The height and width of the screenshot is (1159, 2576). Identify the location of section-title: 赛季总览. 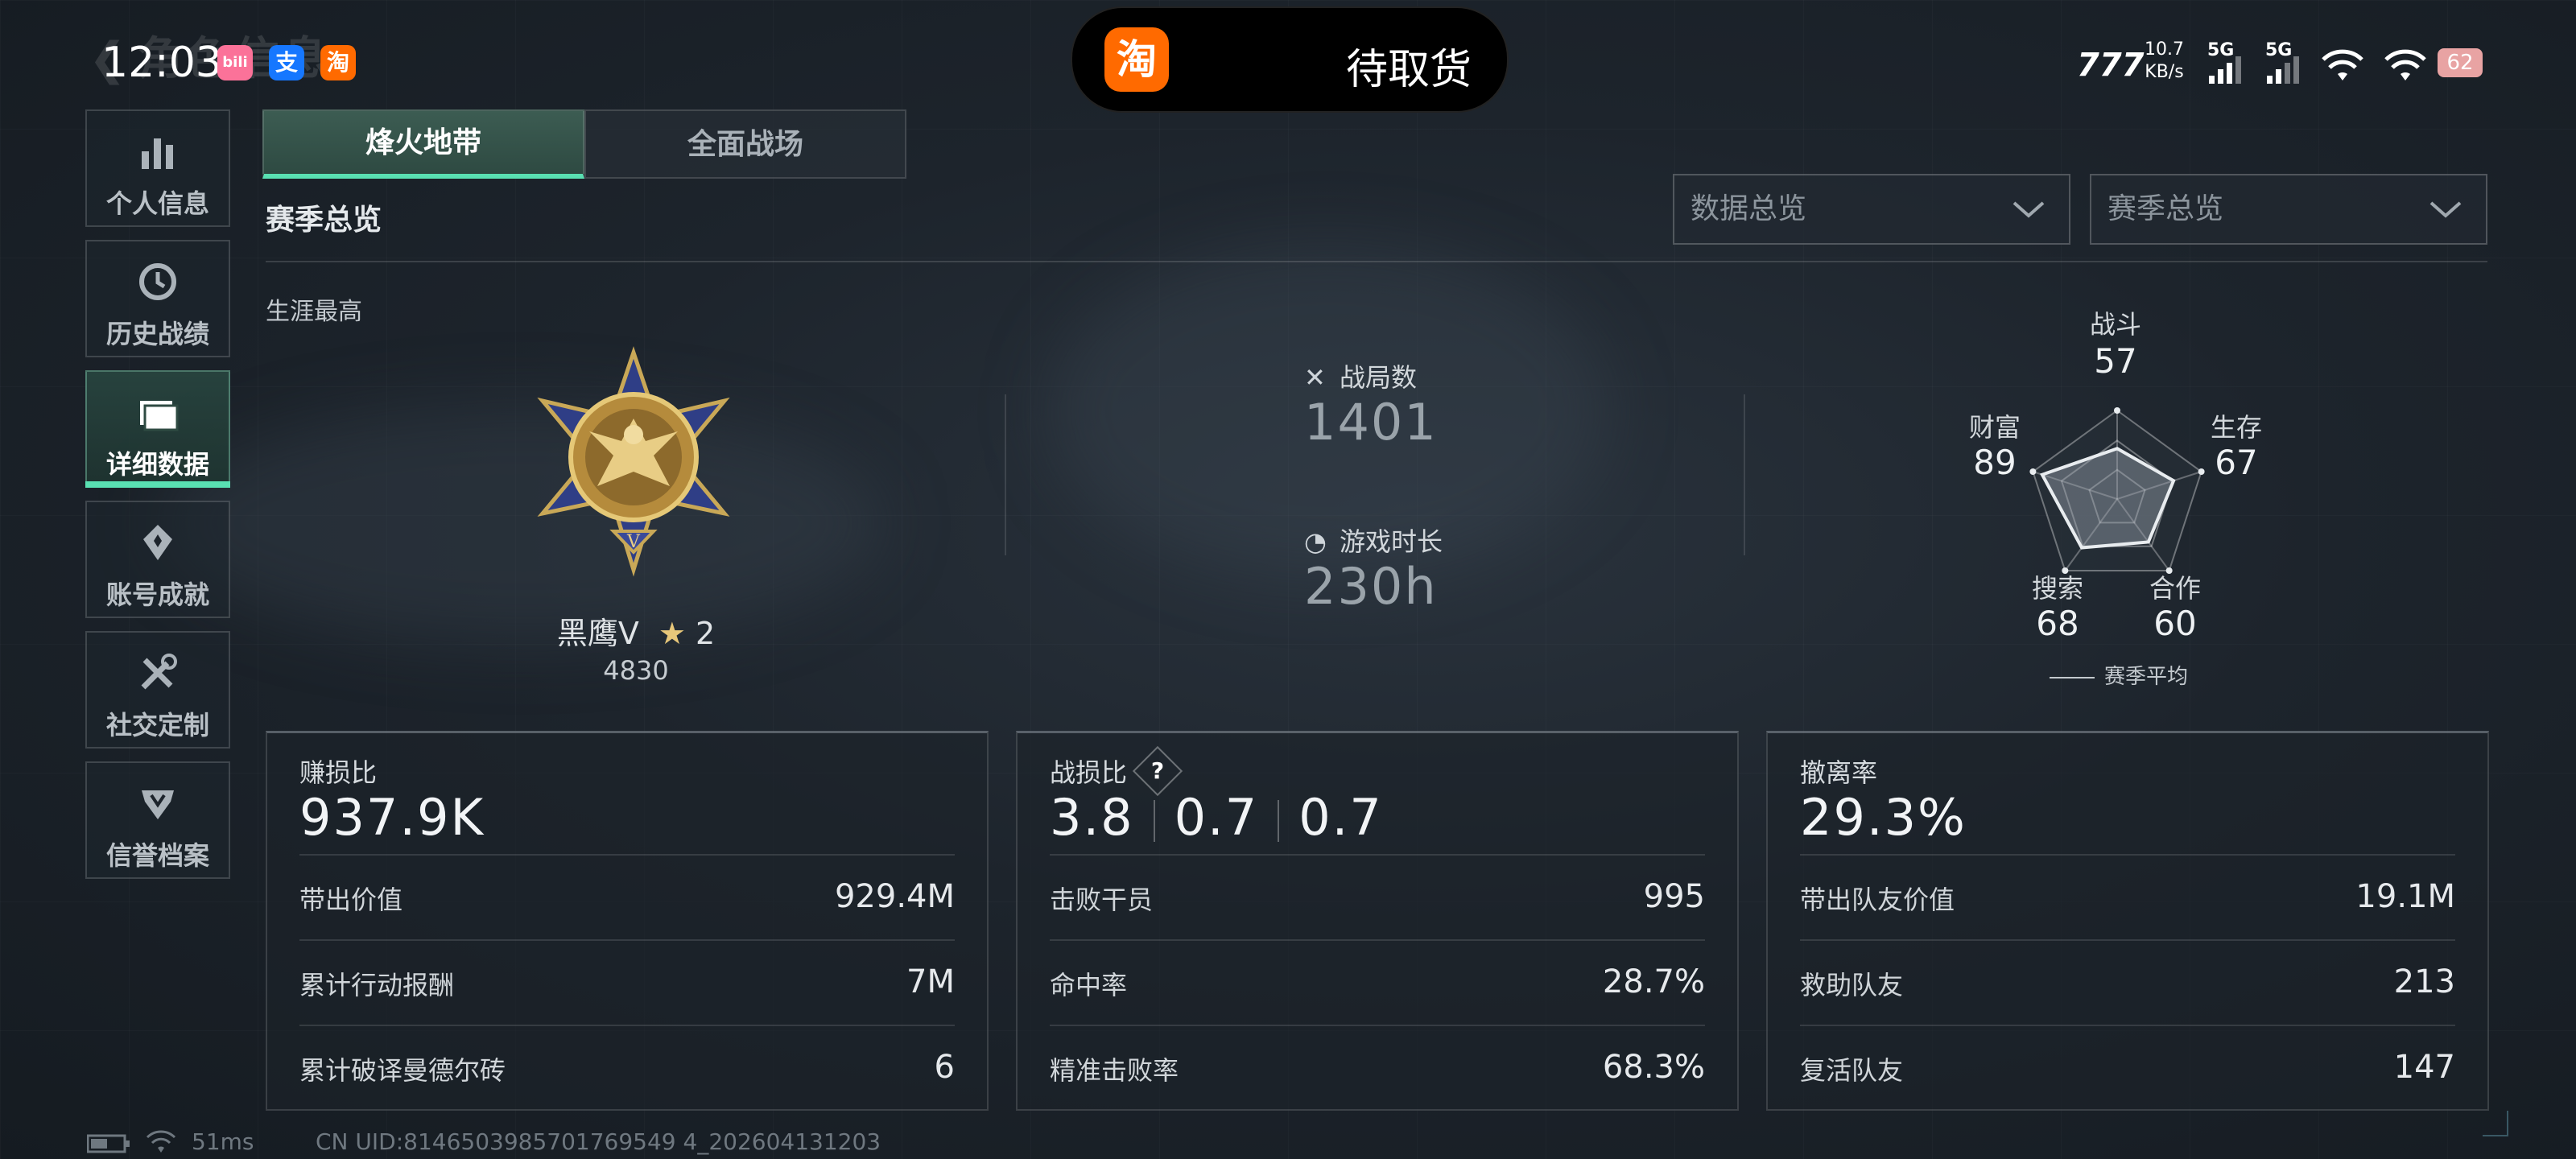
(324, 220).